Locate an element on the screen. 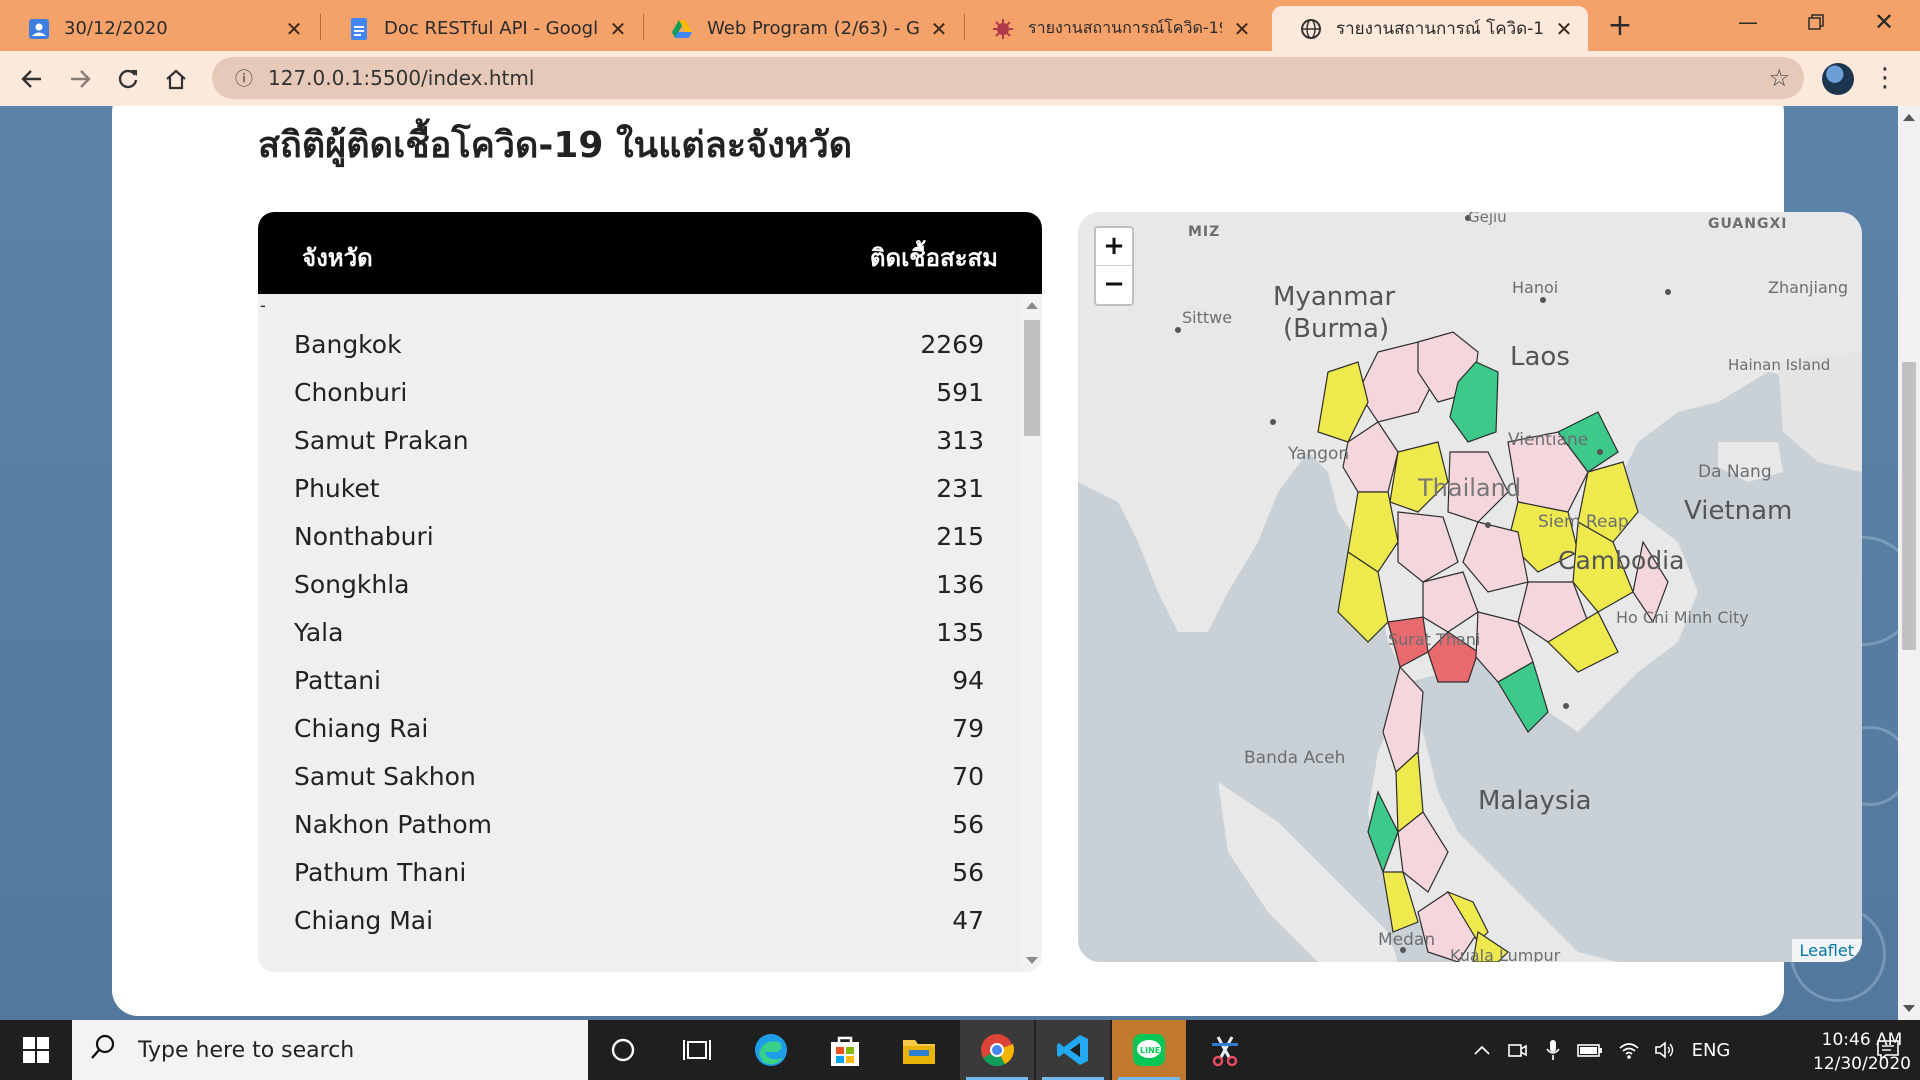 This screenshot has width=1920, height=1080. network-tray is located at coordinates (1629, 1050).